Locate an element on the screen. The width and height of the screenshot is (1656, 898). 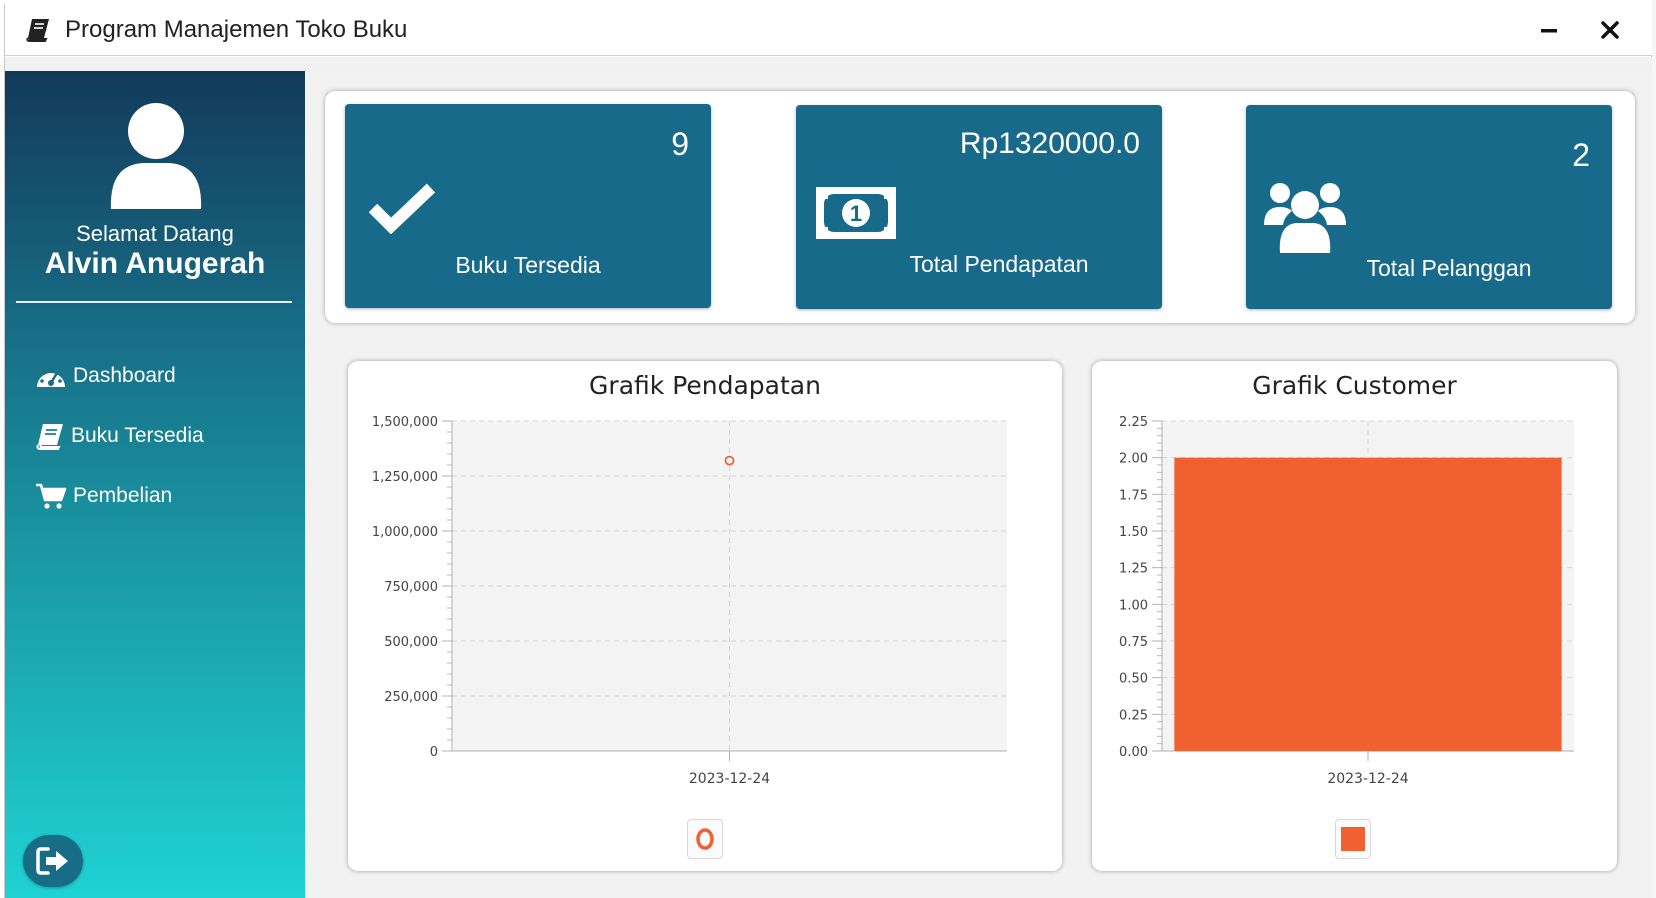
legend-circle-icon is located at coordinates (705, 839).